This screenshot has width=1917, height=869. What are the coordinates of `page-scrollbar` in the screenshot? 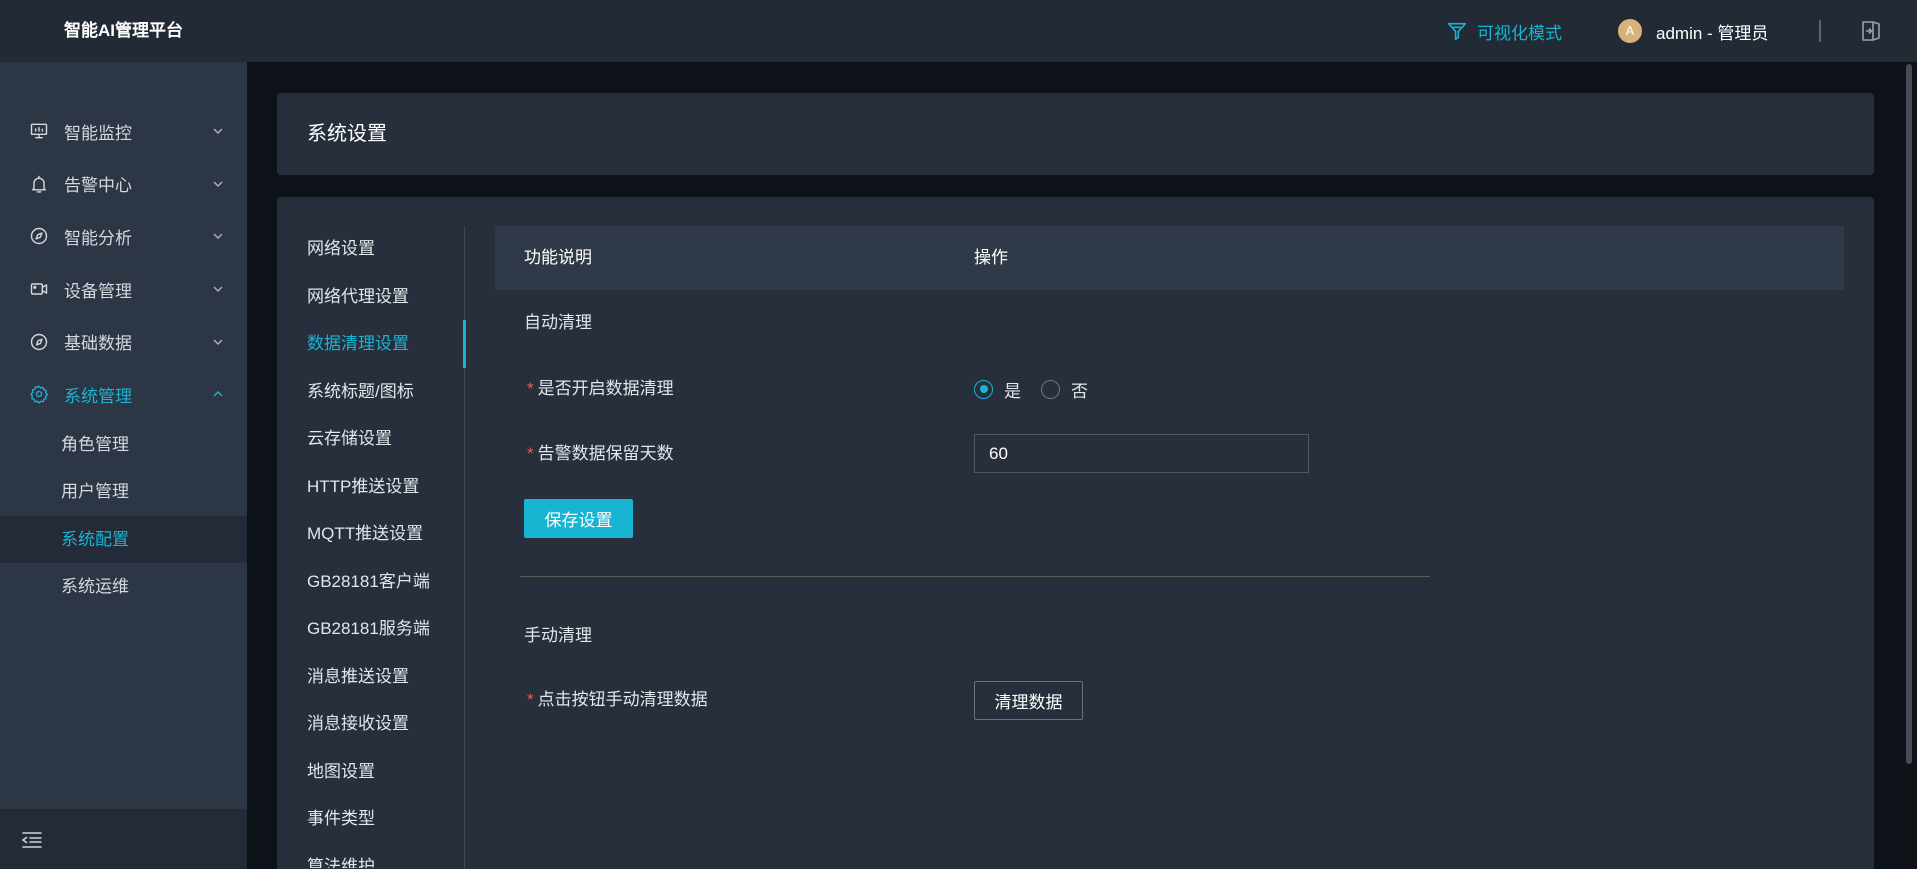 It's located at (1909, 414).